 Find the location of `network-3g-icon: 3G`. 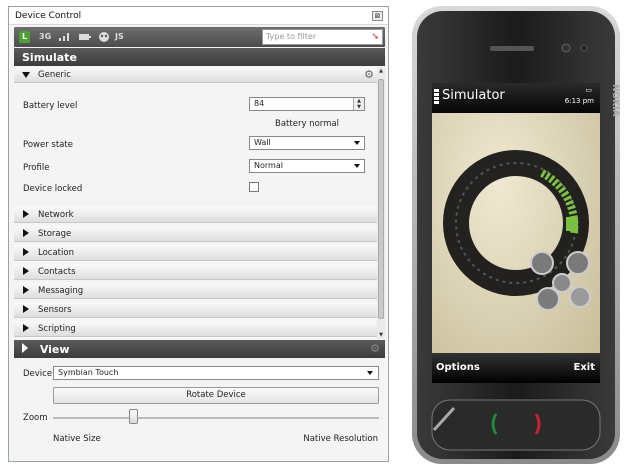

network-3g-icon: 3G is located at coordinates (45, 37).